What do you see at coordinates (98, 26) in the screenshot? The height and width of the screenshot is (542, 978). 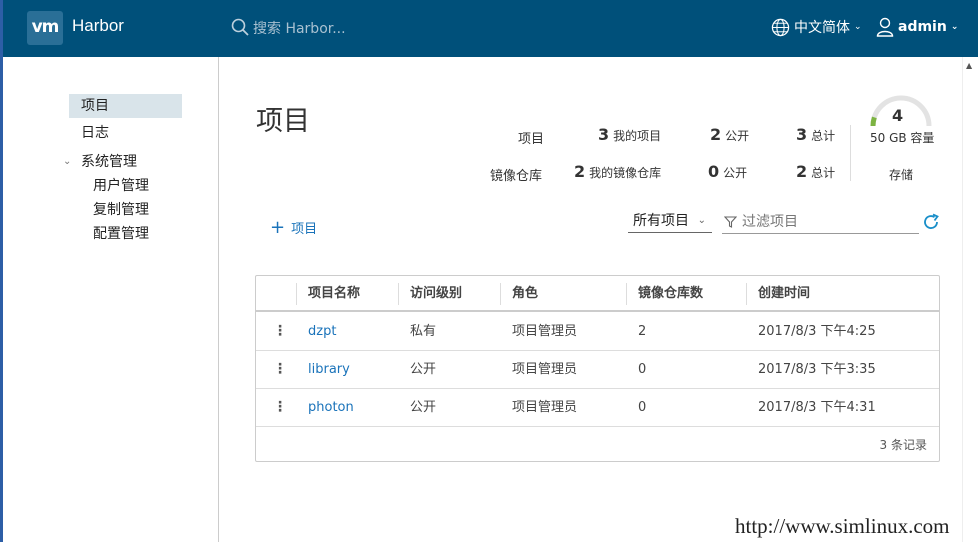 I see `brand-name: Harbor` at bounding box center [98, 26].